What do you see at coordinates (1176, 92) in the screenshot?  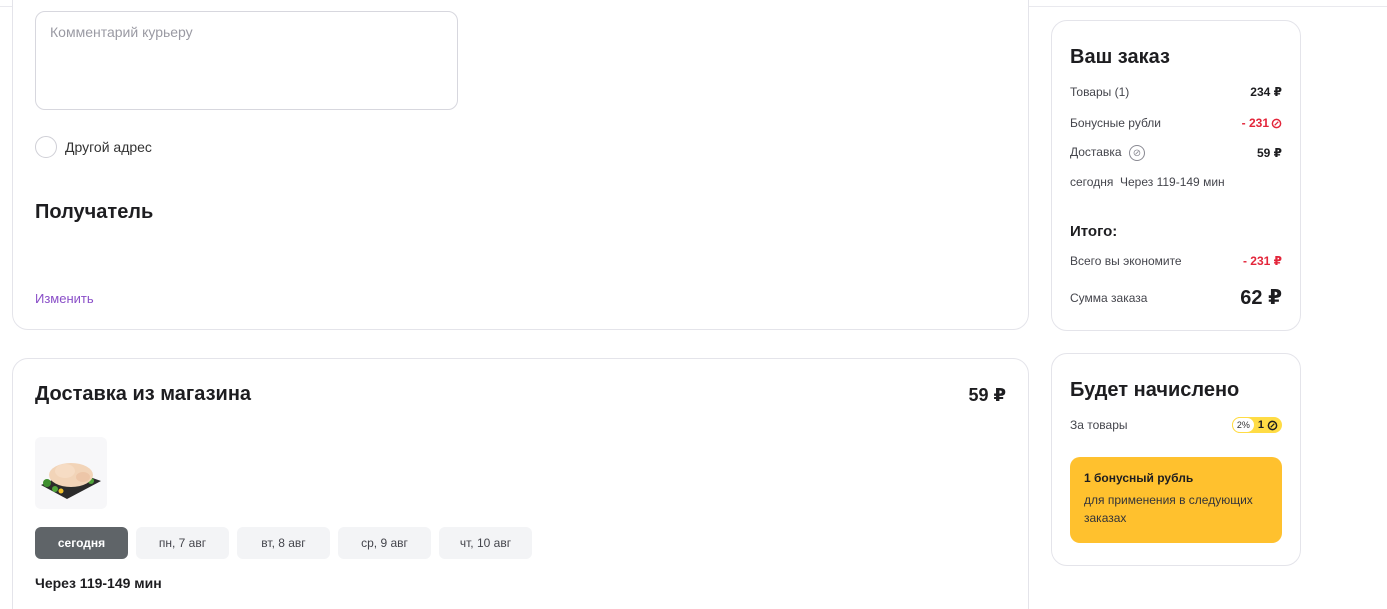 I see `goods-row: Товары (1) 234 ₽` at bounding box center [1176, 92].